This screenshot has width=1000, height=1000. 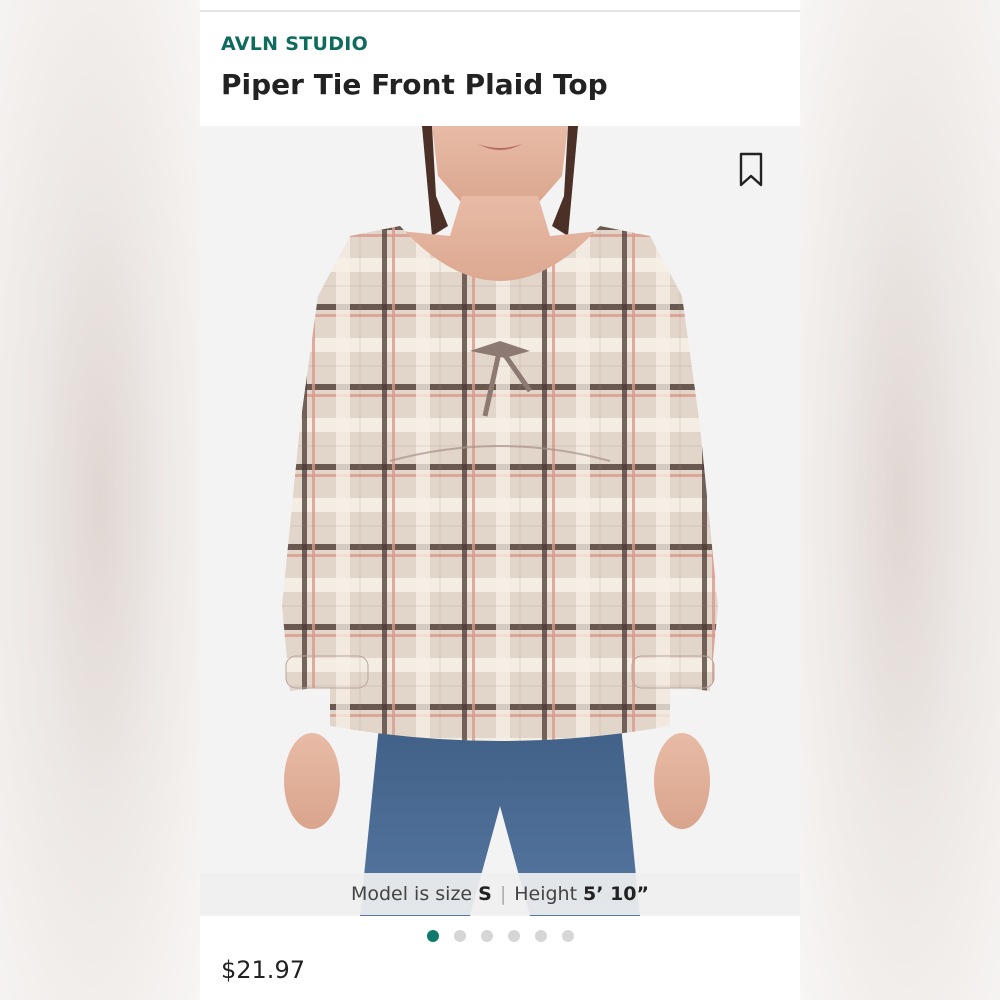 I want to click on product-title: Piper Tie Front Plaid Top, so click(x=414, y=84).